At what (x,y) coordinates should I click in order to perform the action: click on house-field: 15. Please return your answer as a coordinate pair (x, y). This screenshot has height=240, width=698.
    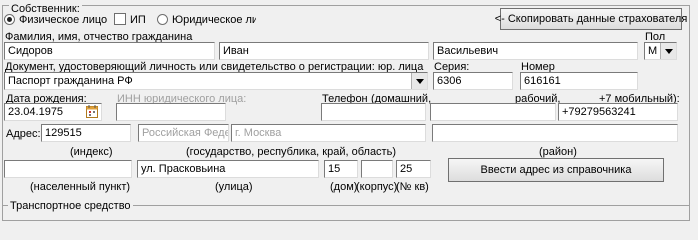
    Looking at the image, I should click on (341, 169).